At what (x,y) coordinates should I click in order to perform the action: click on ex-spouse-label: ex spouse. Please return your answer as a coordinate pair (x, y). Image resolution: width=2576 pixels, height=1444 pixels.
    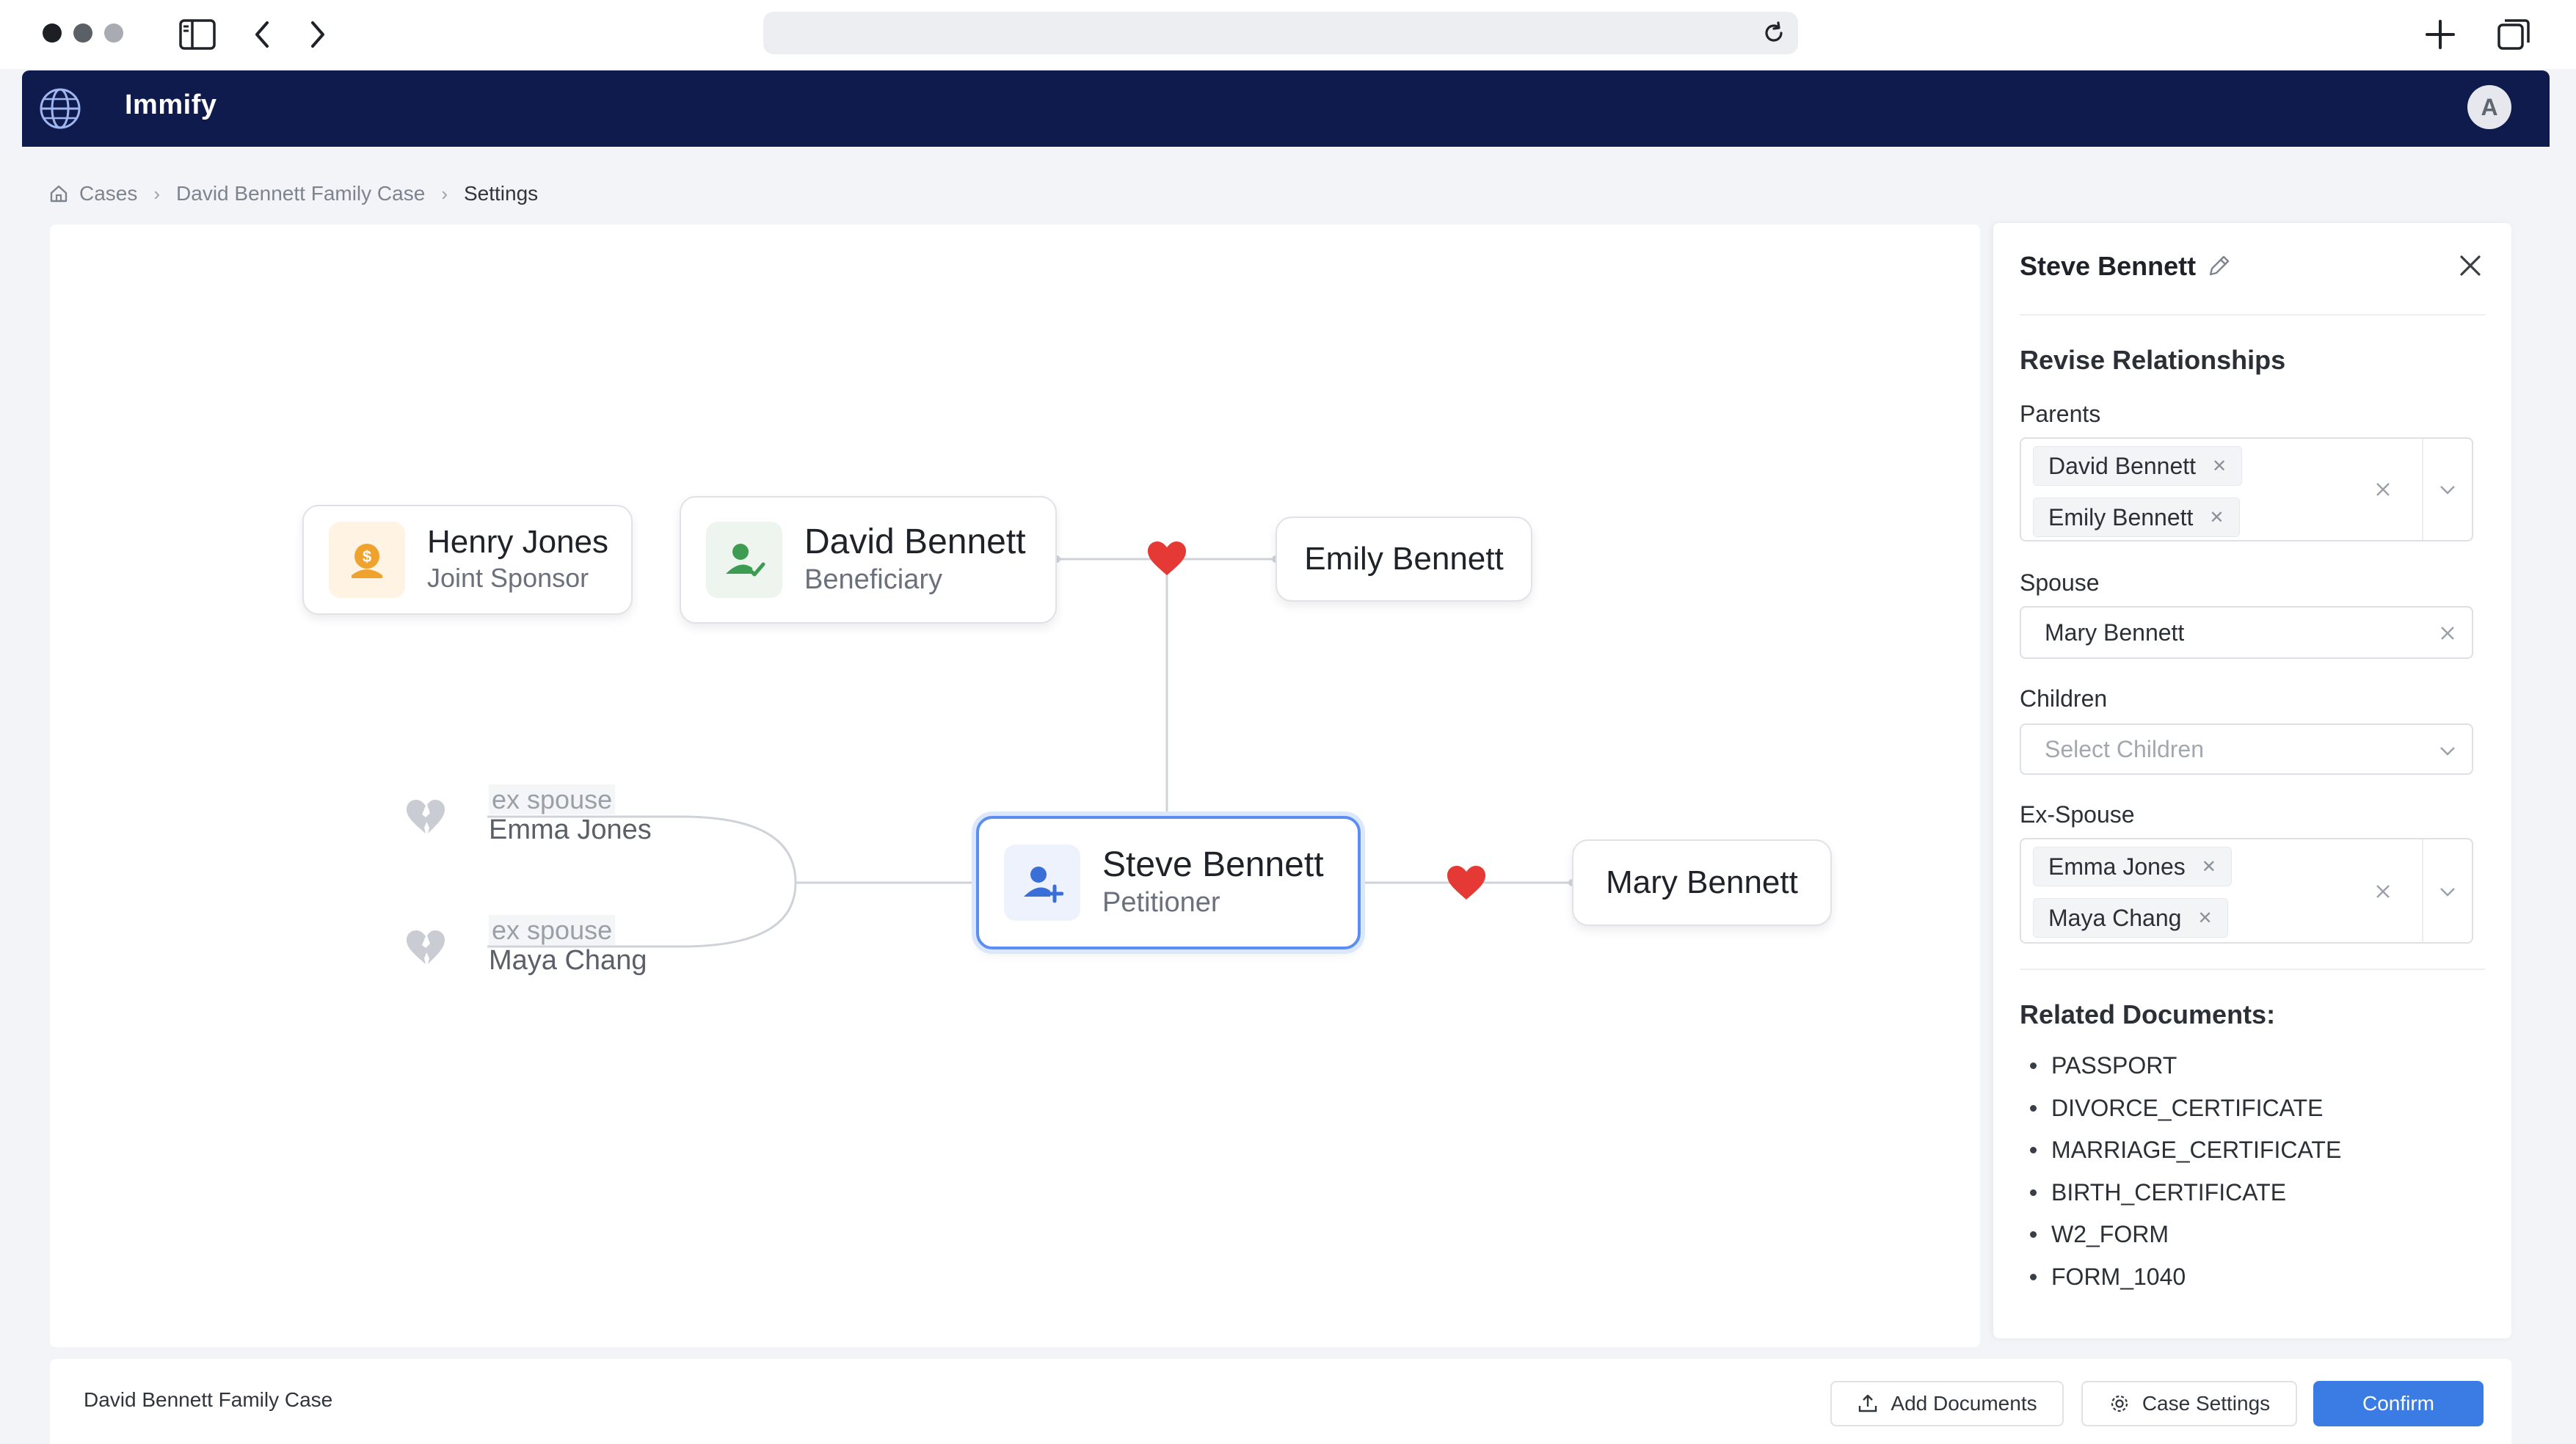
    Looking at the image, I should click on (552, 799).